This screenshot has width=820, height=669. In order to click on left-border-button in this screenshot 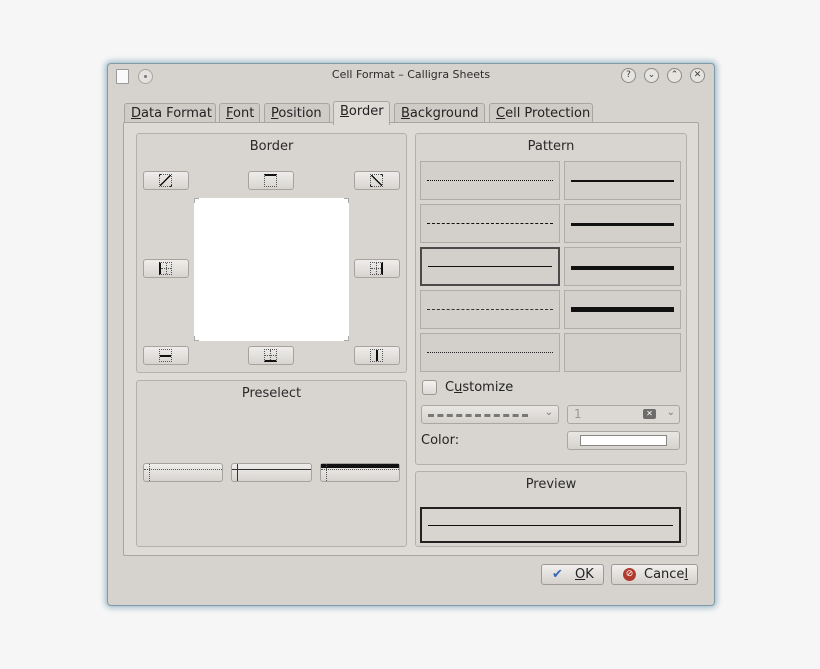, I will do `click(166, 268)`.